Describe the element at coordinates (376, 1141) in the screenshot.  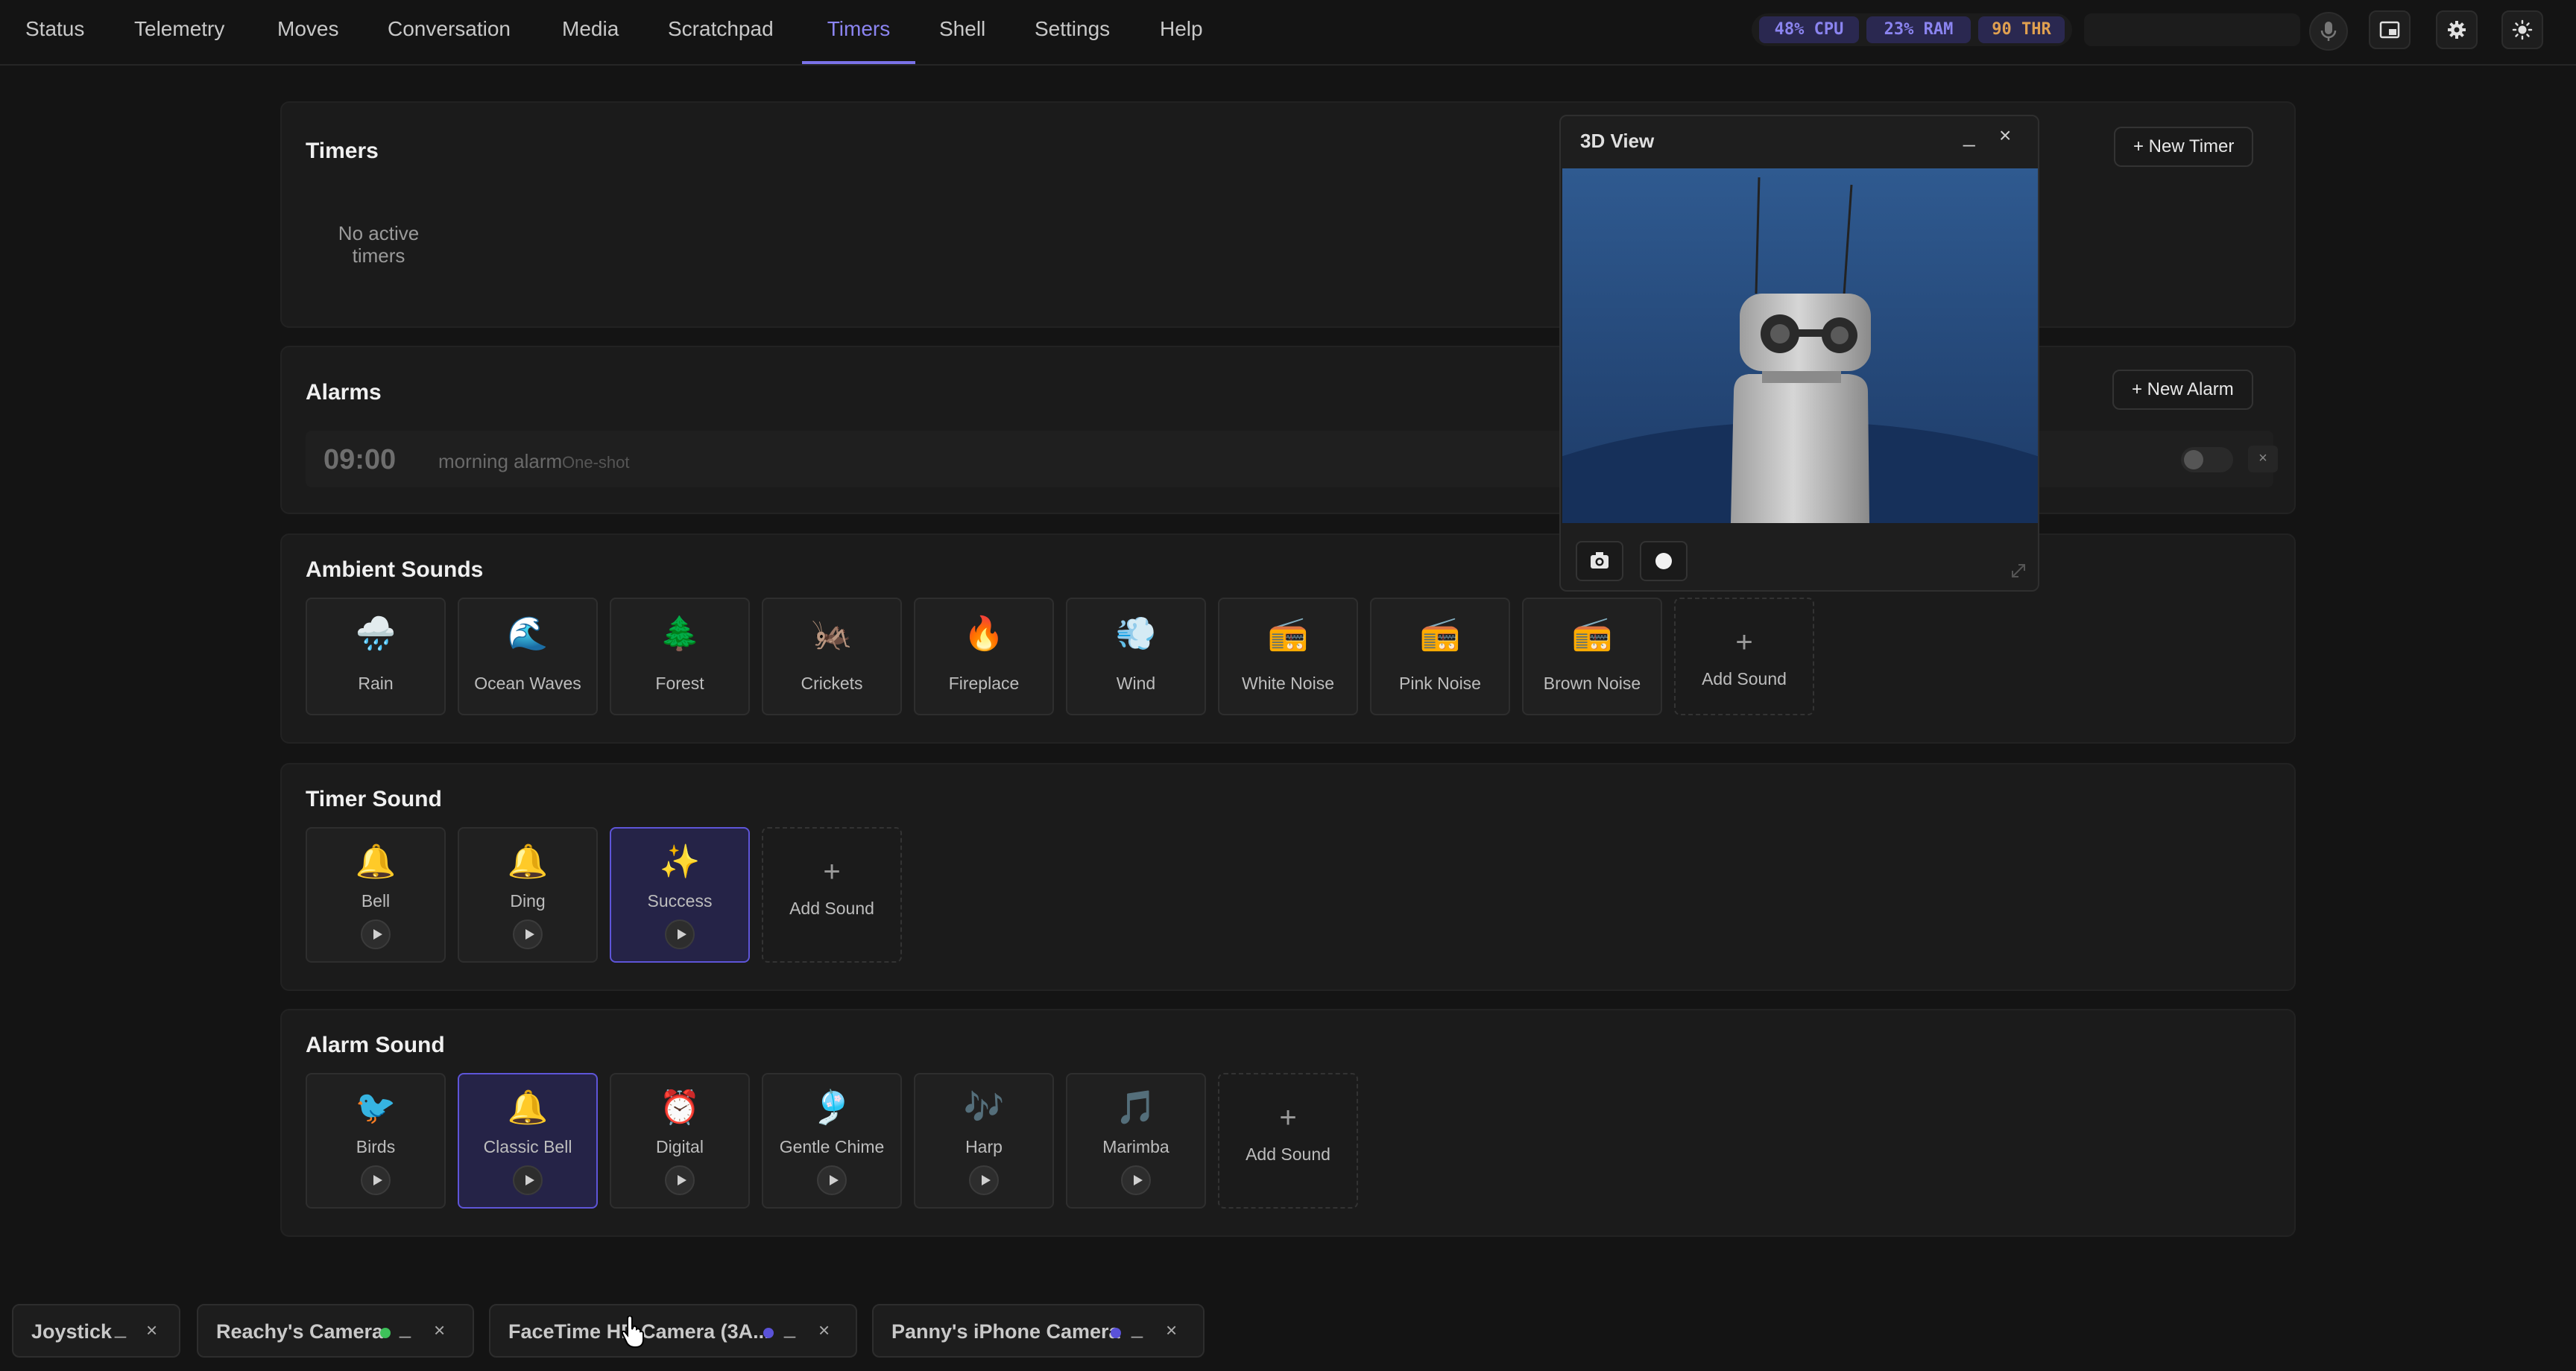
I see `sound-card-birds: 🐦 Birds` at that location.